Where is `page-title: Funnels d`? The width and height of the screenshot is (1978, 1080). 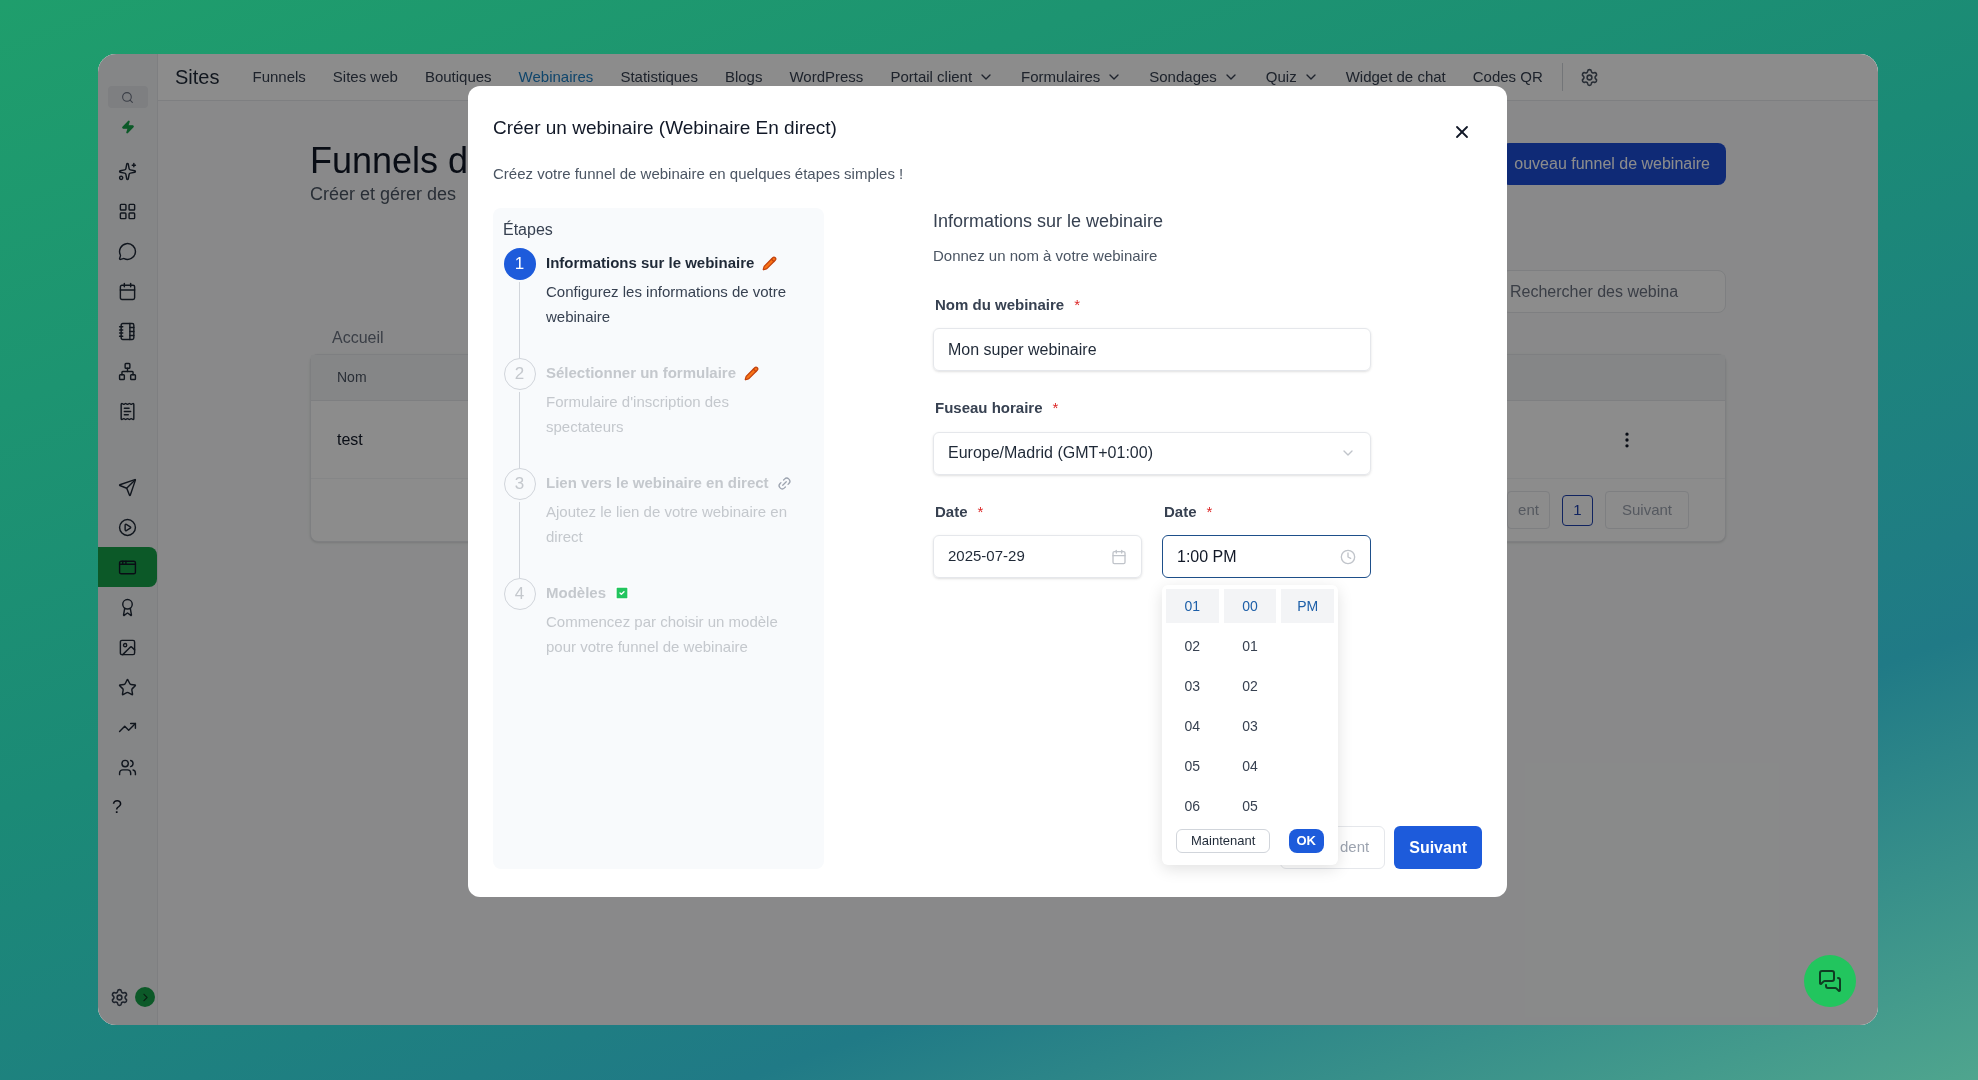
page-title: Funnels d is located at coordinates (389, 161).